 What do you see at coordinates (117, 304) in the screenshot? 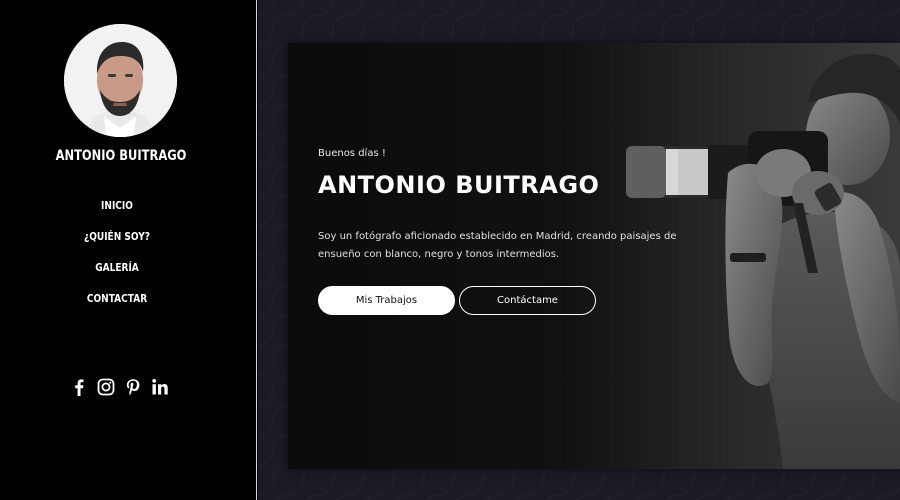
I see `nav-item-contactar: CONTACTAR` at bounding box center [117, 304].